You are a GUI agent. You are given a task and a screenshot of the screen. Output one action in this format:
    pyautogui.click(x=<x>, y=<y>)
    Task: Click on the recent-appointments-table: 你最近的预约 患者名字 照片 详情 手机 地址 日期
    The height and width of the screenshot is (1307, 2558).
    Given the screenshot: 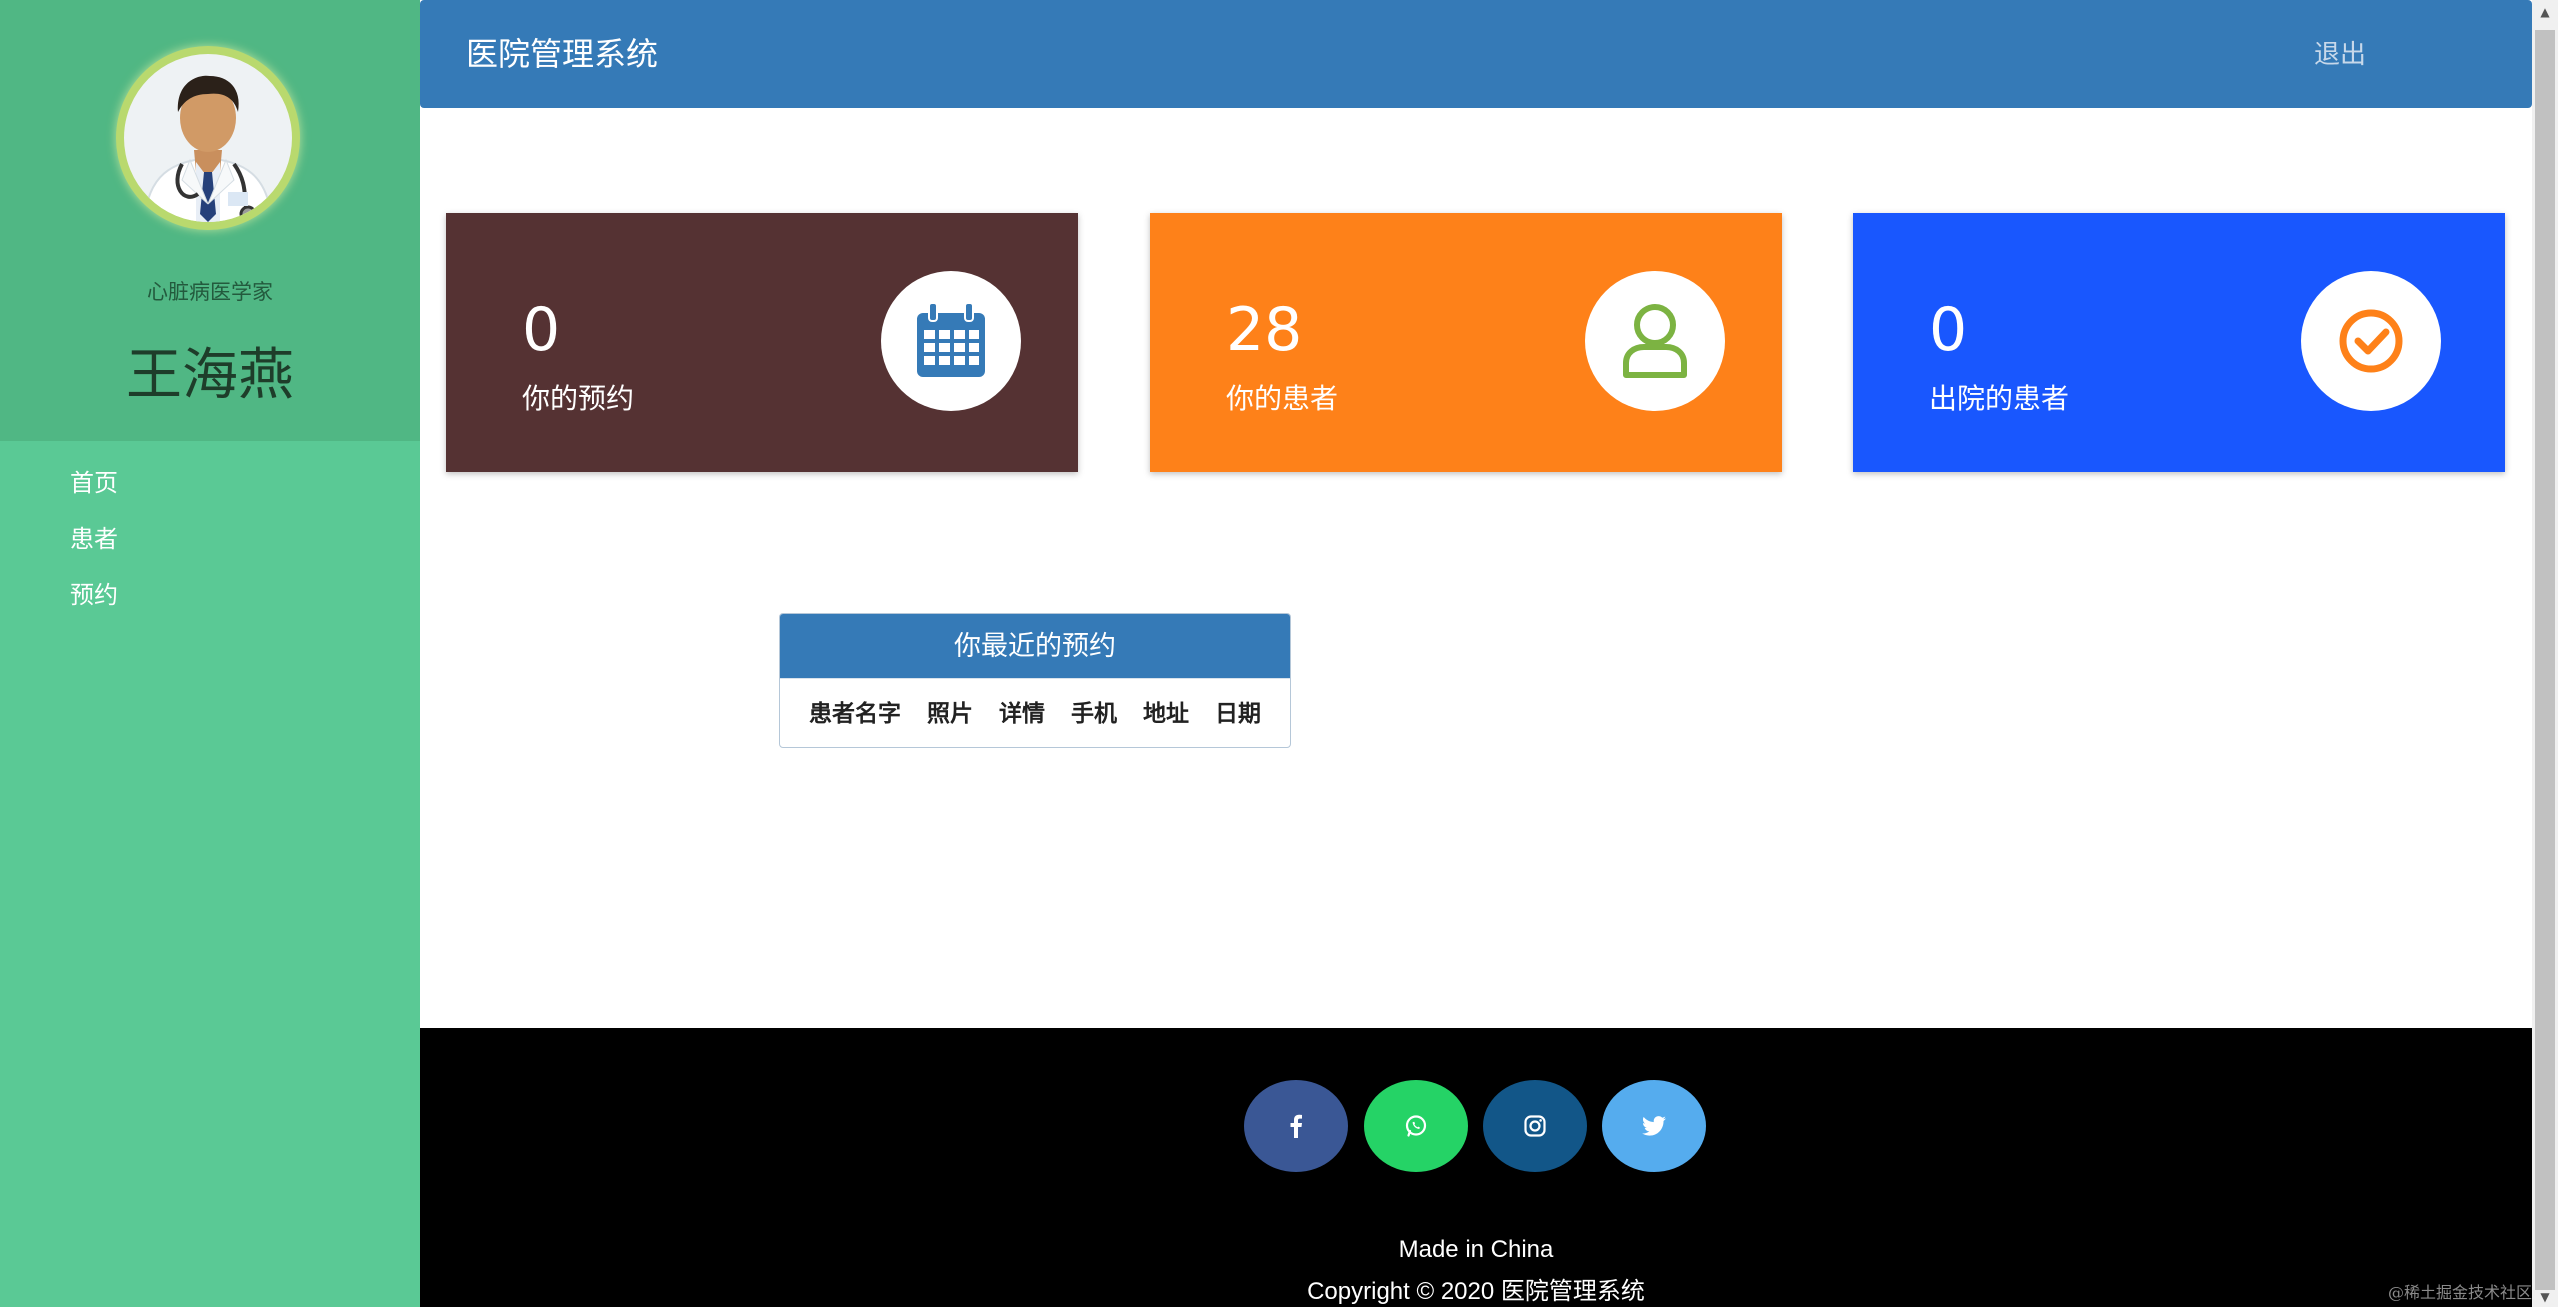 What is the action you would take?
    pyautogui.click(x=1035, y=680)
    